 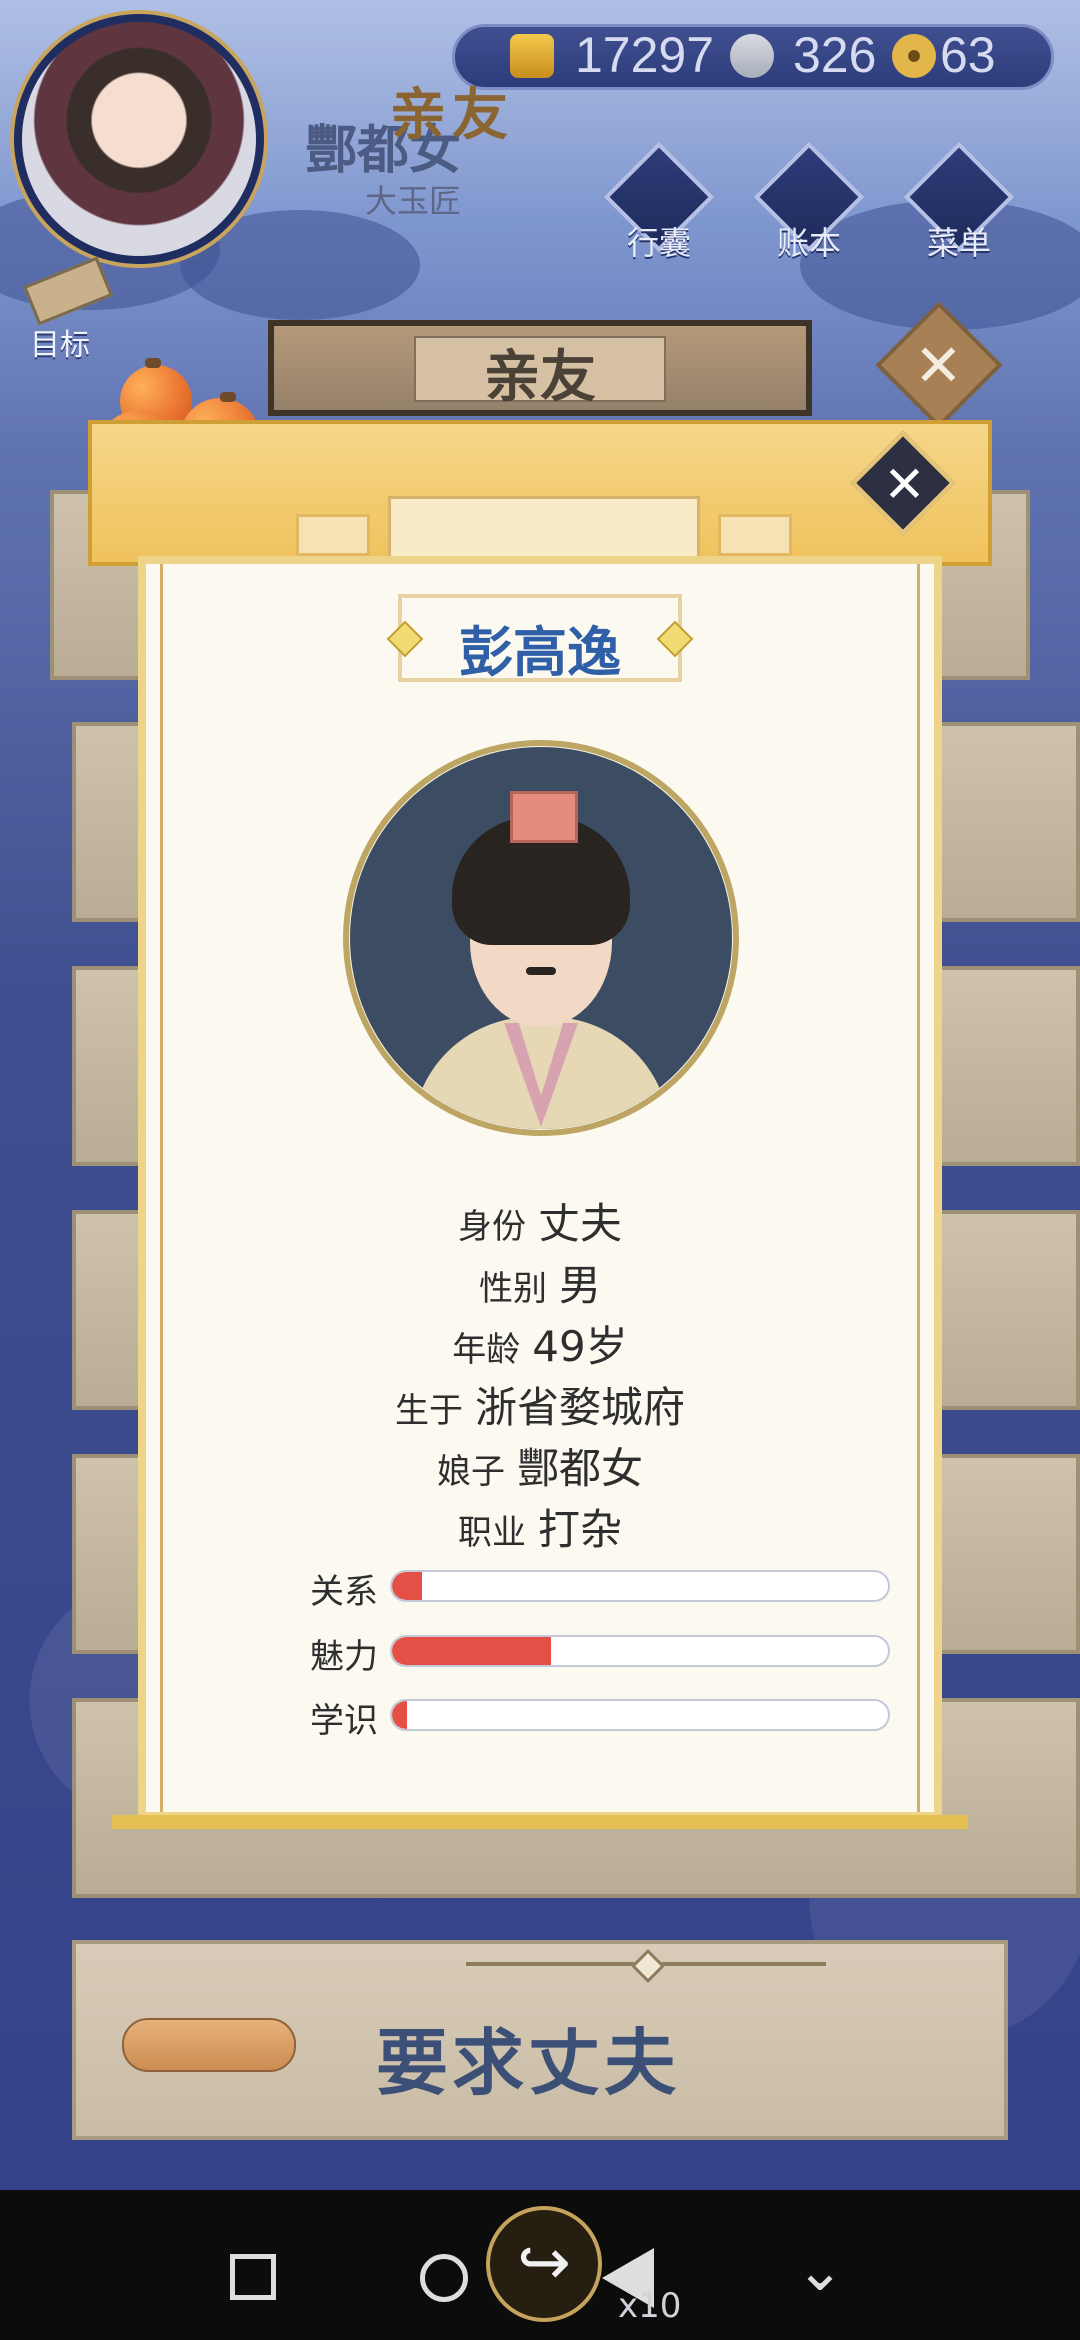 What do you see at coordinates (512, 1289) in the screenshot?
I see `info-key: 性别` at bounding box center [512, 1289].